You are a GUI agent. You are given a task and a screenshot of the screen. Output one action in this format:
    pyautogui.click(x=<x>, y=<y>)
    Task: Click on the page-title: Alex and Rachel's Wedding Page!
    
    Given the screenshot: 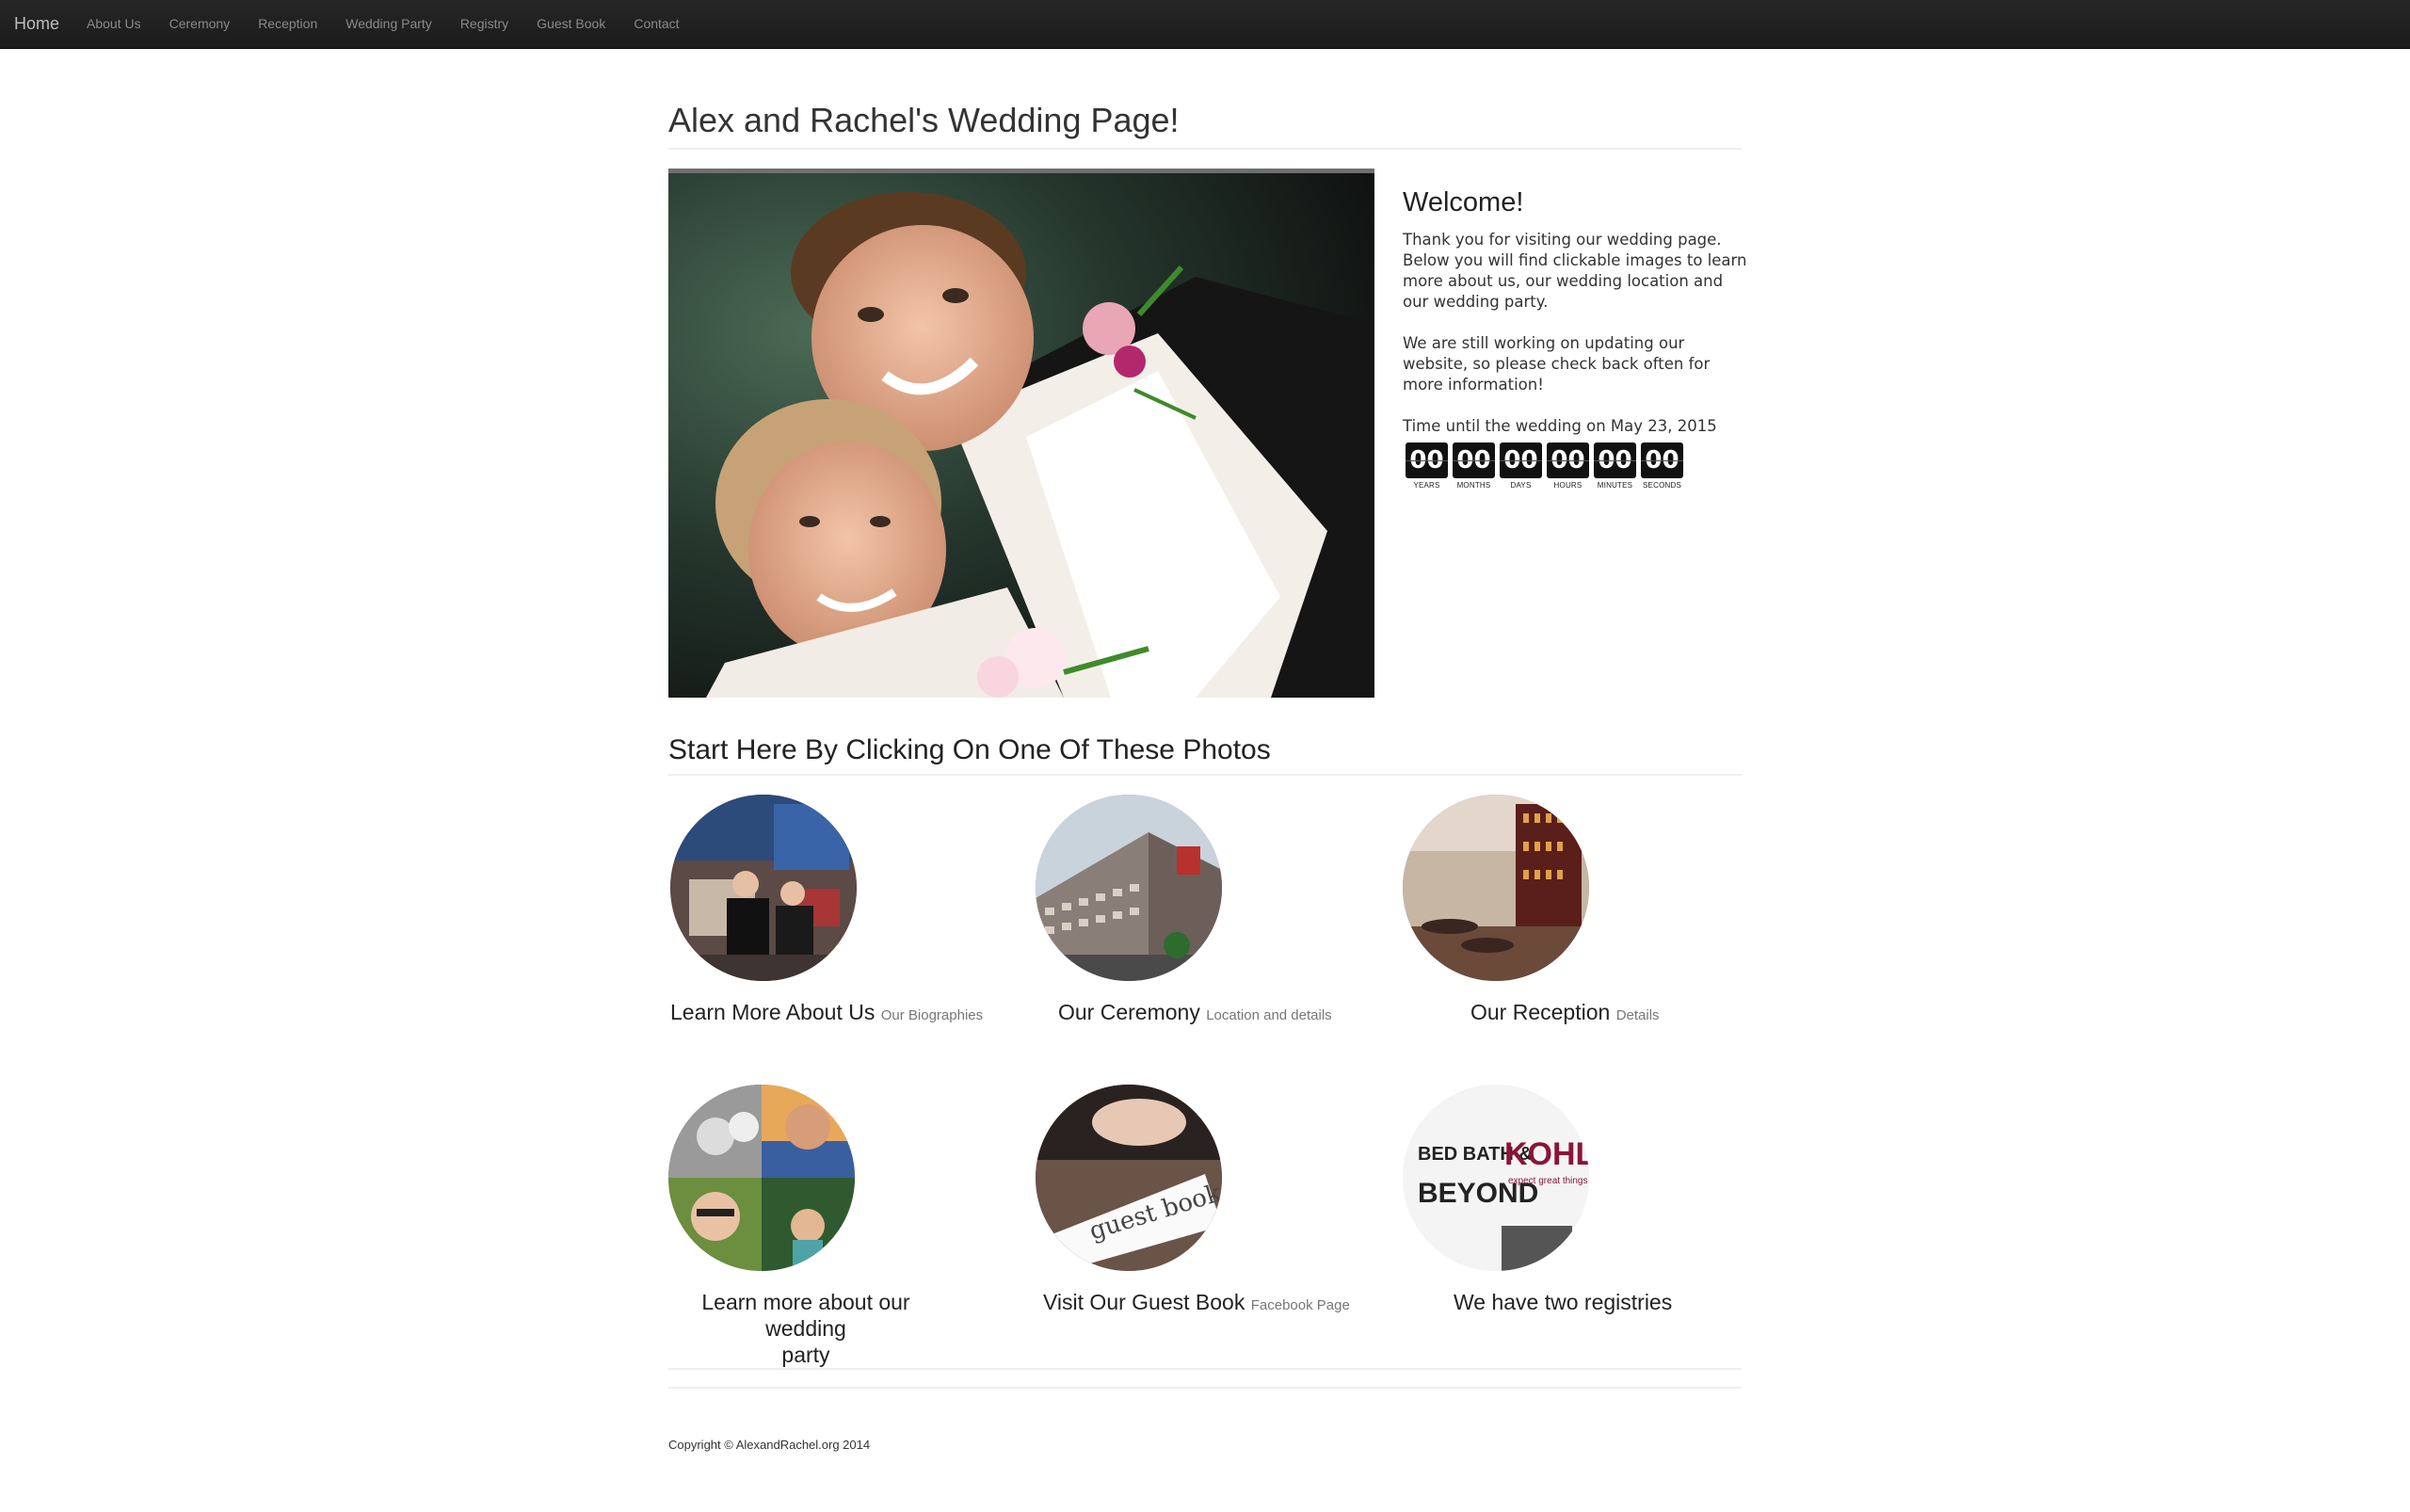 What is the action you would take?
    pyautogui.click(x=924, y=120)
    